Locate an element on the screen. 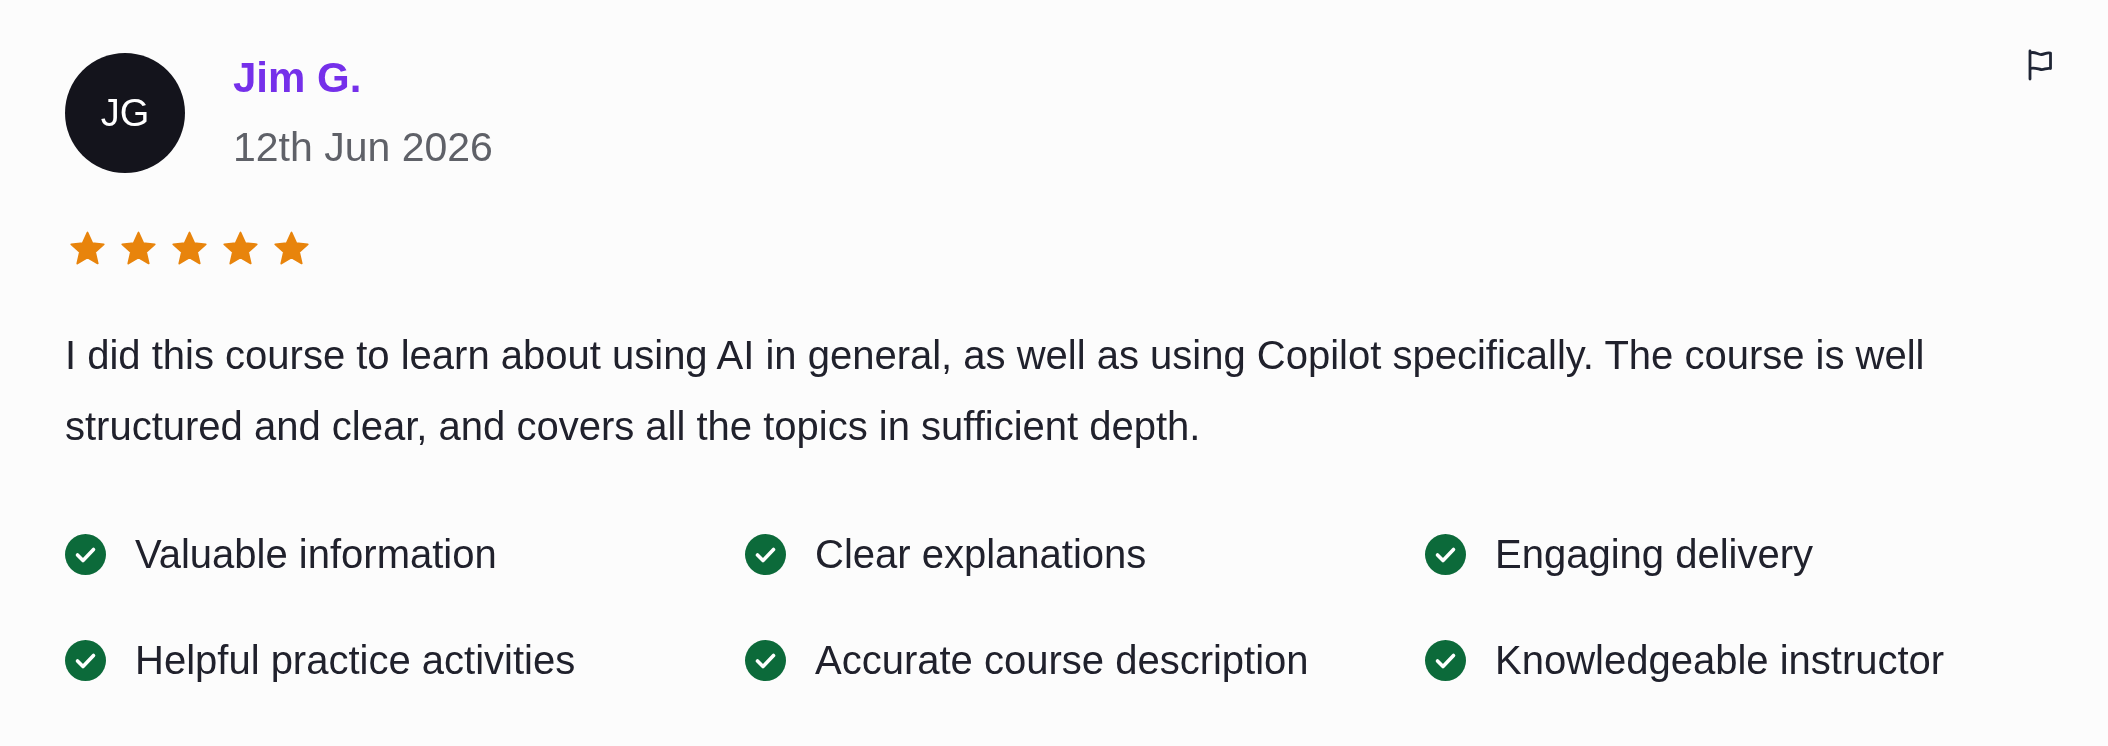 The height and width of the screenshot is (746, 2108). highlight-label: Engaging delivery is located at coordinates (1654, 554).